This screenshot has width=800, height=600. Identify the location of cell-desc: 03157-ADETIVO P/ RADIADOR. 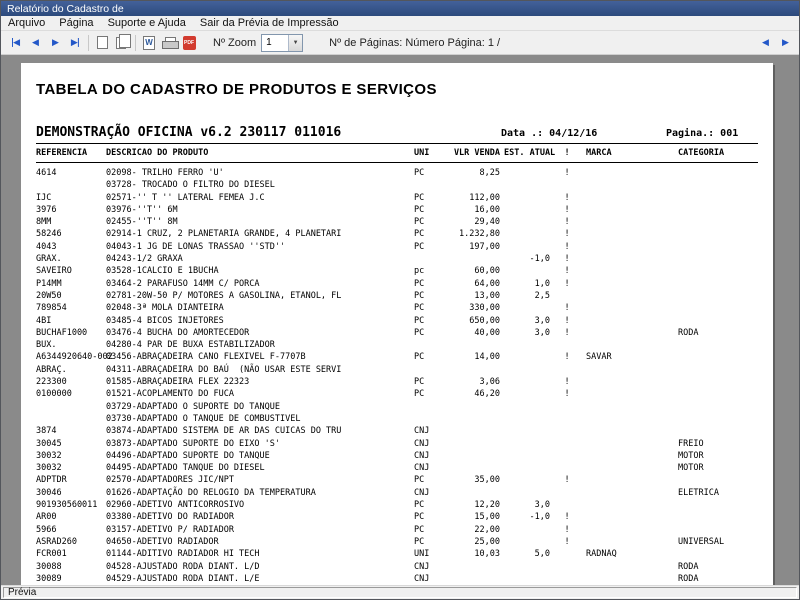
(170, 529).